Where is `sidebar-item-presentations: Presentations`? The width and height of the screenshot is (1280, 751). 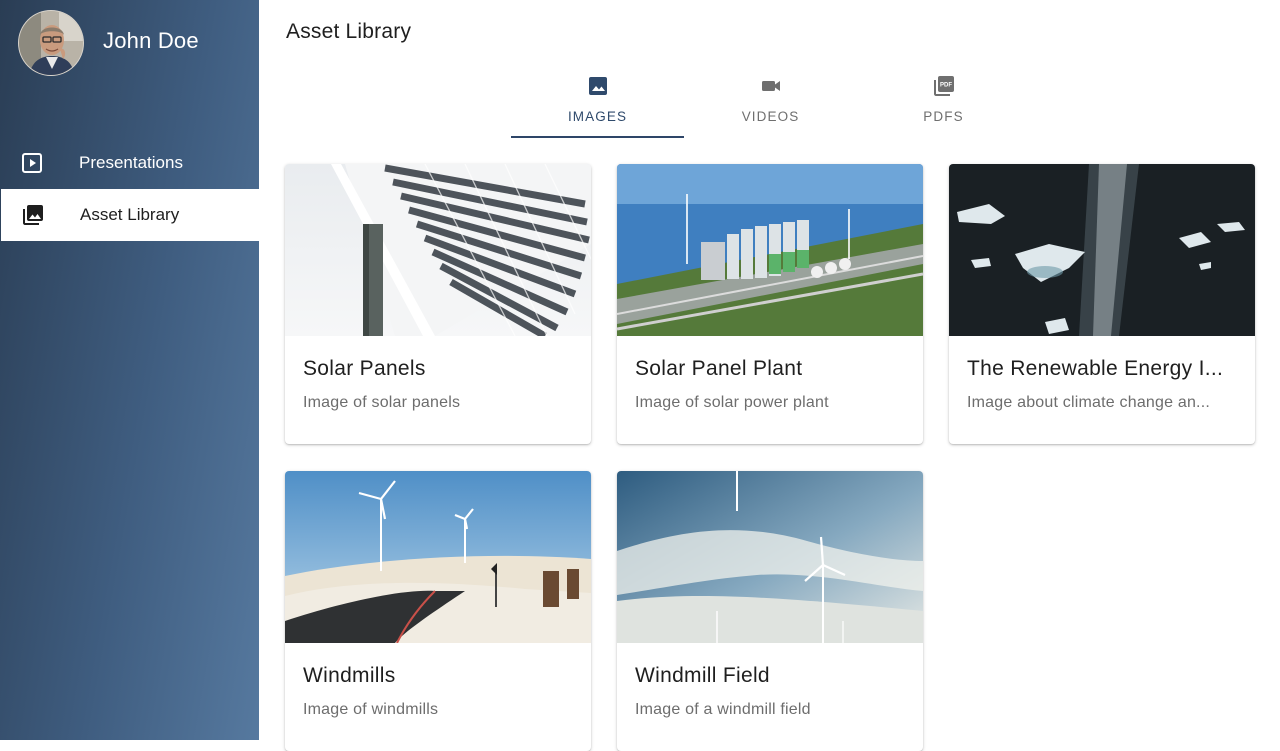
sidebar-item-presentations: Presentations is located at coordinates (129, 163).